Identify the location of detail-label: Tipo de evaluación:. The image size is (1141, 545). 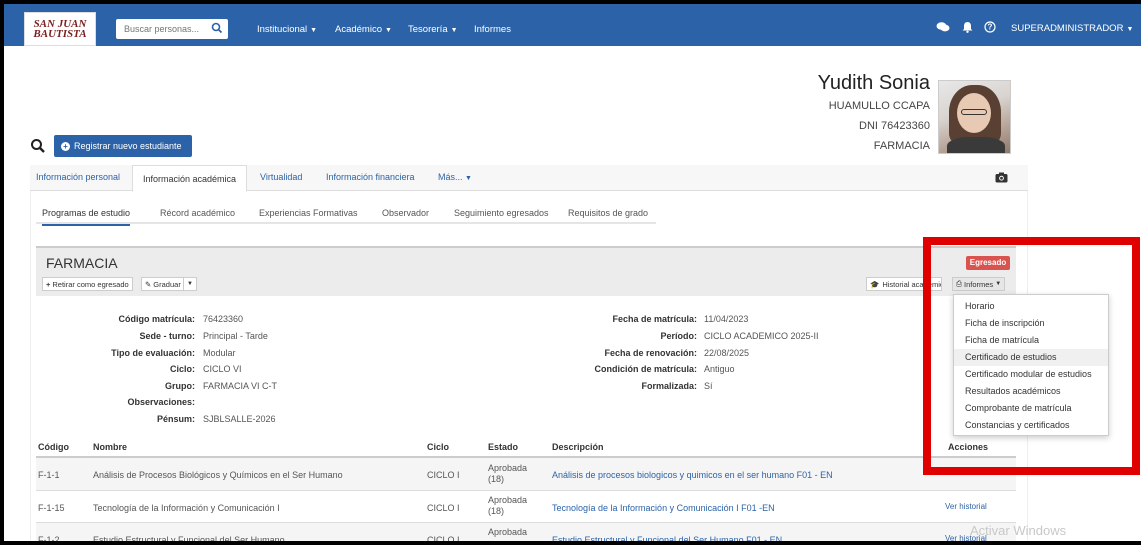
(153, 353).